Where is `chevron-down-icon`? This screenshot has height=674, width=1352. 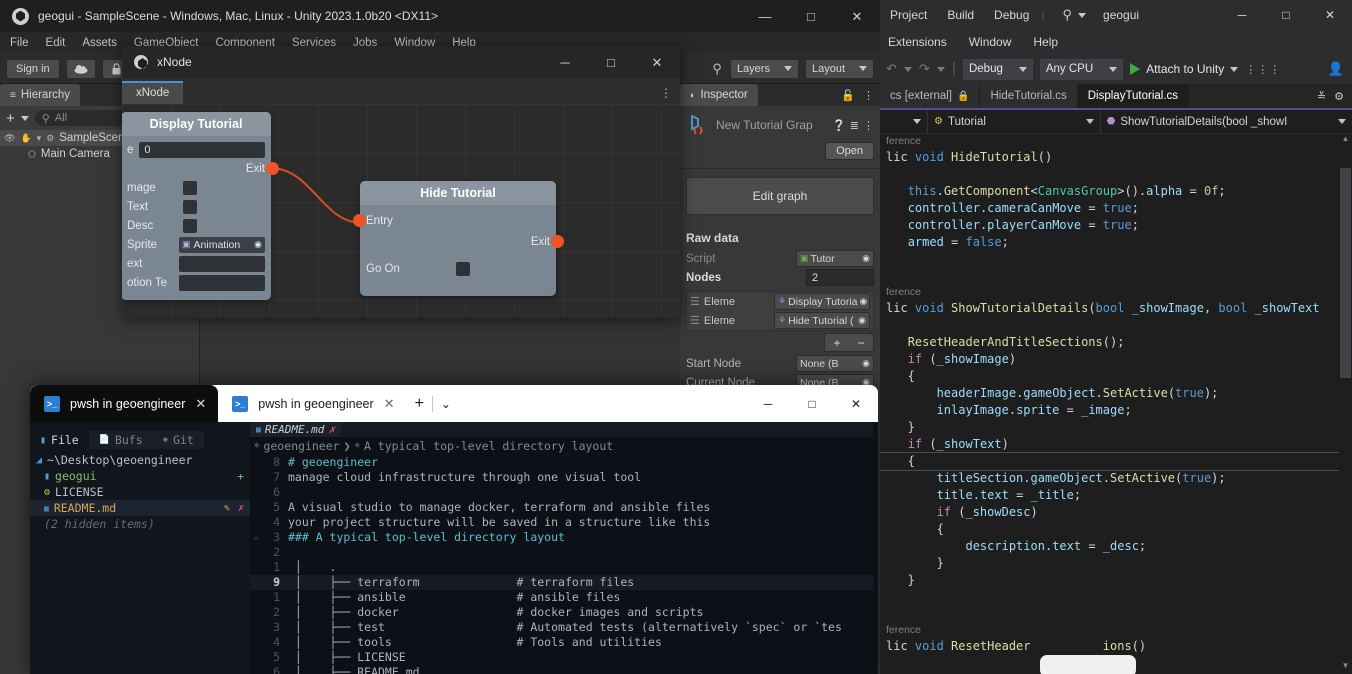 chevron-down-icon is located at coordinates (907, 69).